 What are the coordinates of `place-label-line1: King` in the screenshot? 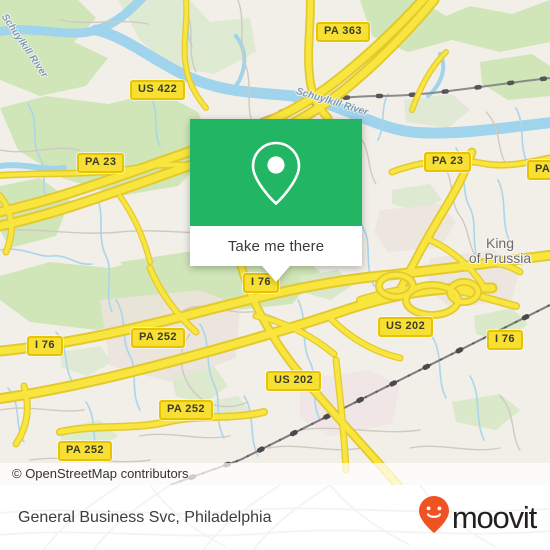 It's located at (500, 243).